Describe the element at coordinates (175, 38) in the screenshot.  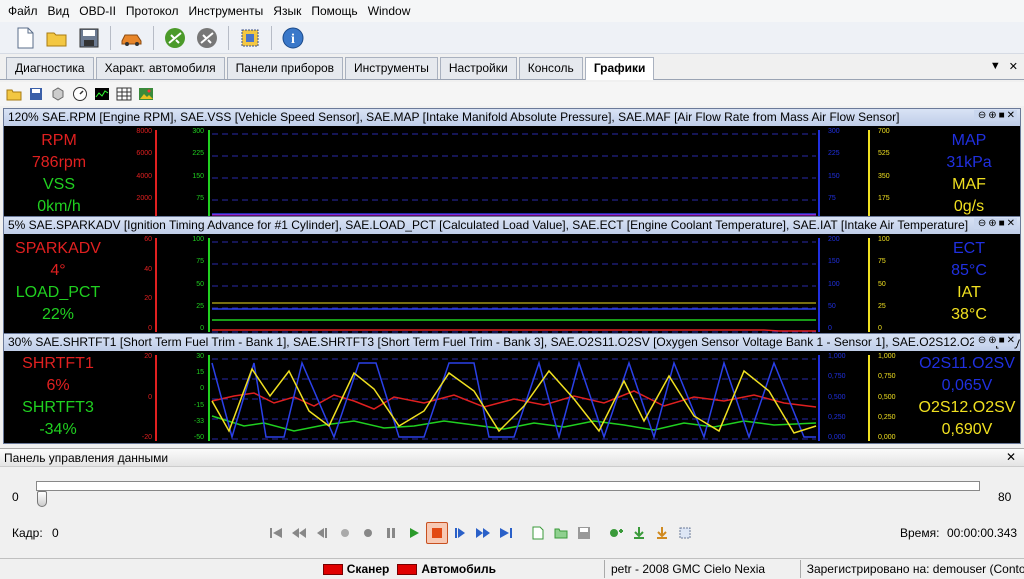
I see `connect-icon` at that location.